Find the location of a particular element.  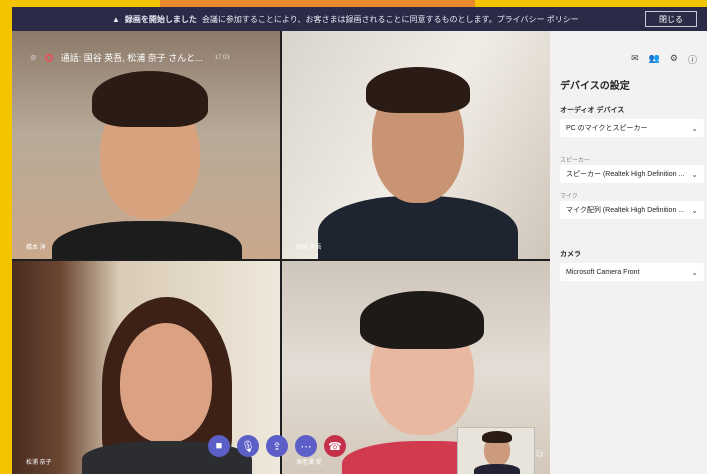

warning-icon: ▲ is located at coordinates (116, 19).